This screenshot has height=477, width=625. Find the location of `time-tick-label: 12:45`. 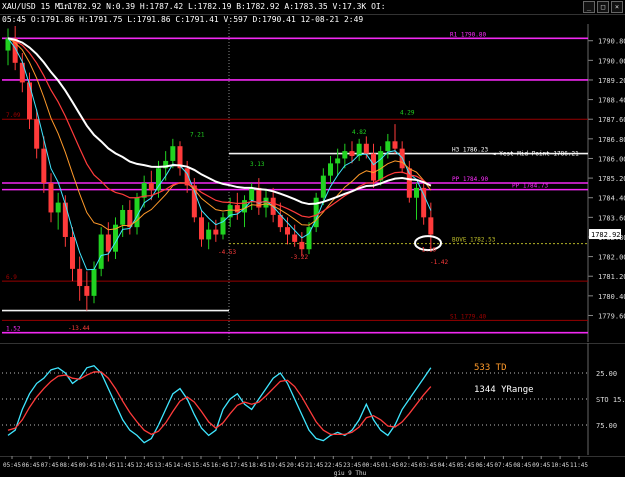

time-tick-label: 12:45 is located at coordinates (144, 465).